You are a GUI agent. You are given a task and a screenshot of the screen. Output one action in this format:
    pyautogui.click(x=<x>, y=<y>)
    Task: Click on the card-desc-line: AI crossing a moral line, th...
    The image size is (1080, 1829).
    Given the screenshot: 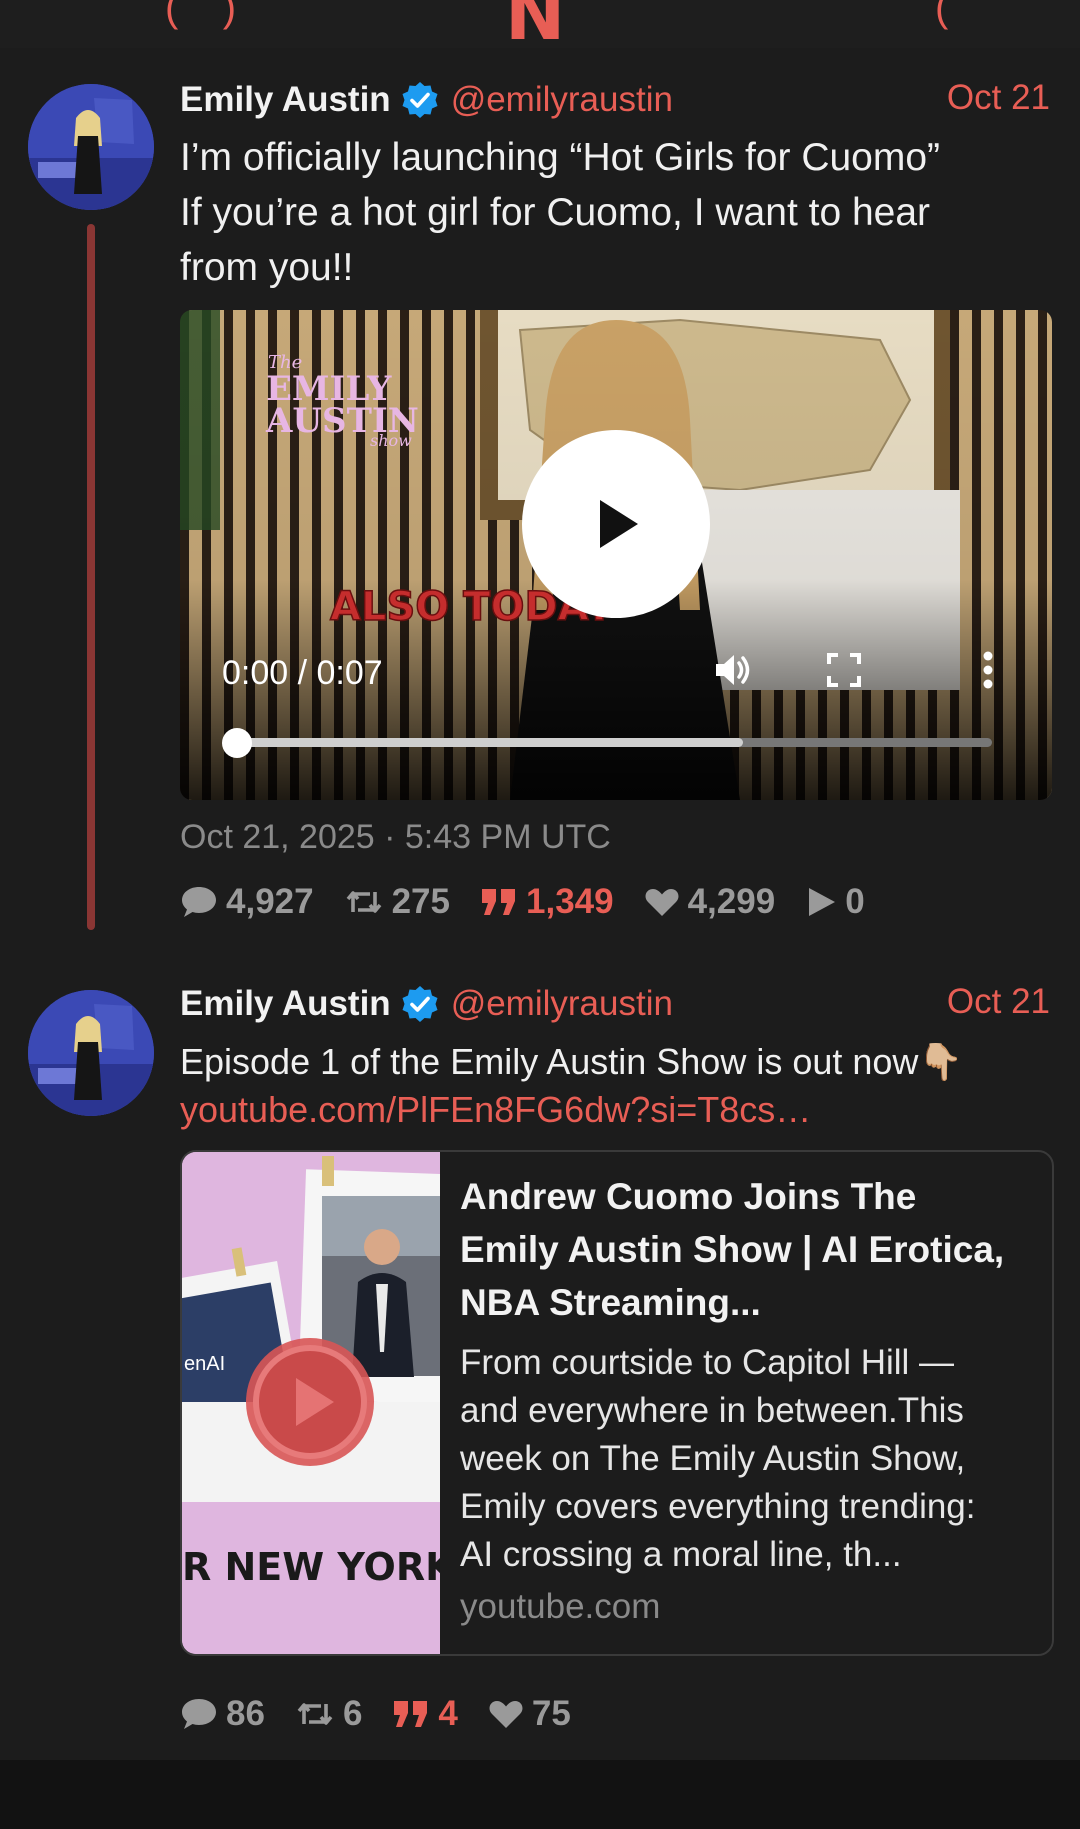 What is the action you would take?
    pyautogui.click(x=681, y=1554)
    